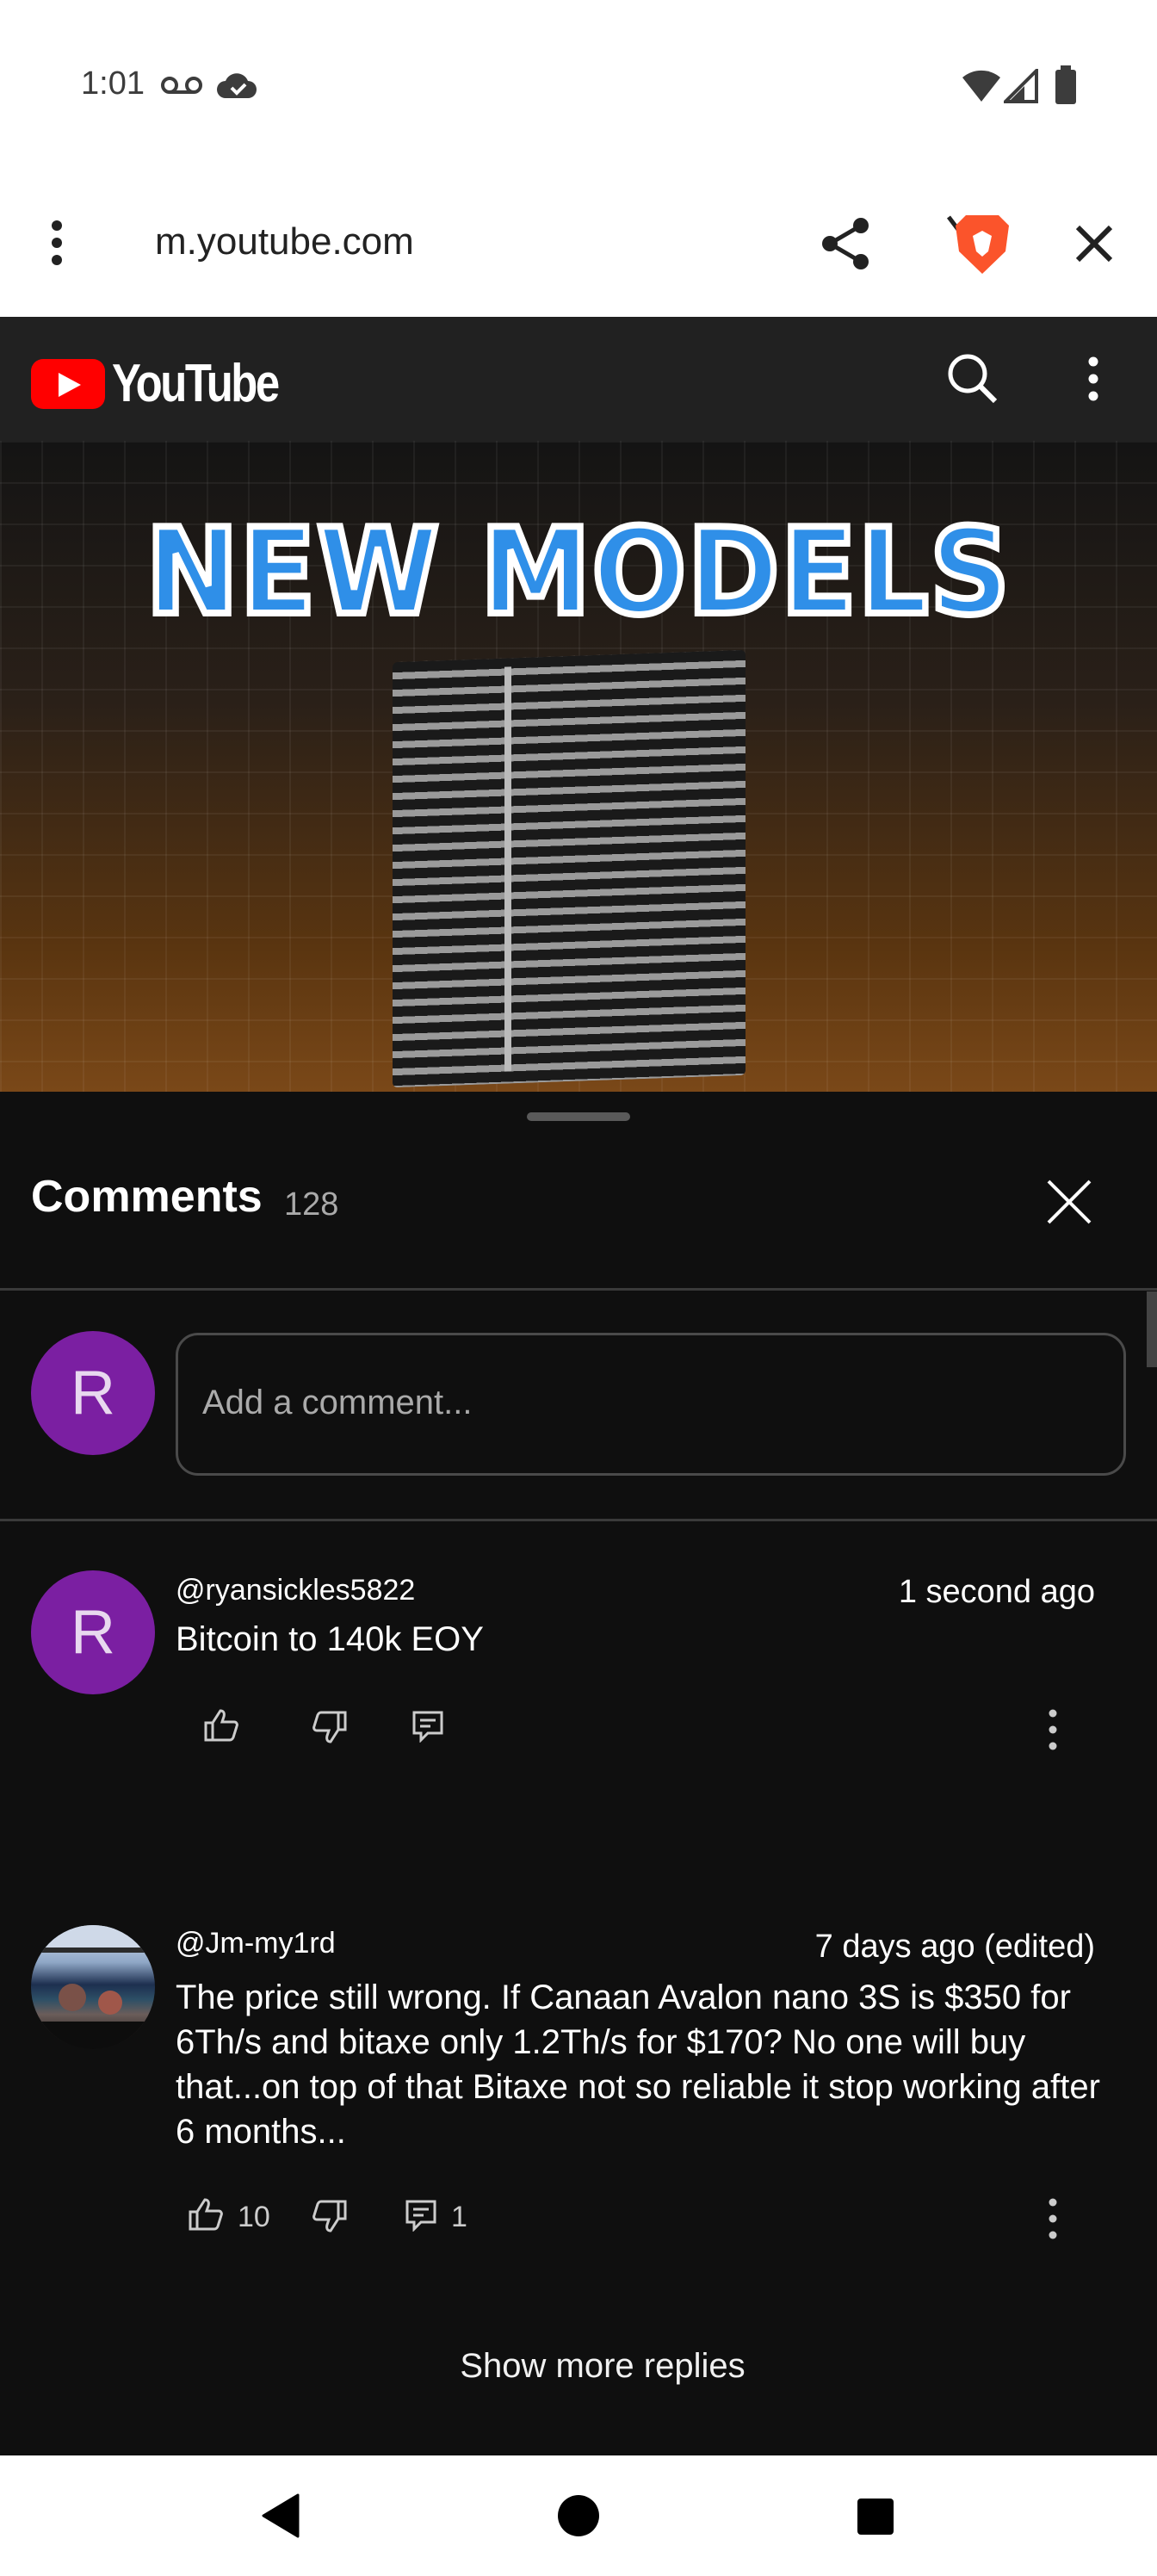 This screenshot has height=2576, width=1157. Describe the element at coordinates (1094, 244) in the screenshot. I see `close-icon` at that location.